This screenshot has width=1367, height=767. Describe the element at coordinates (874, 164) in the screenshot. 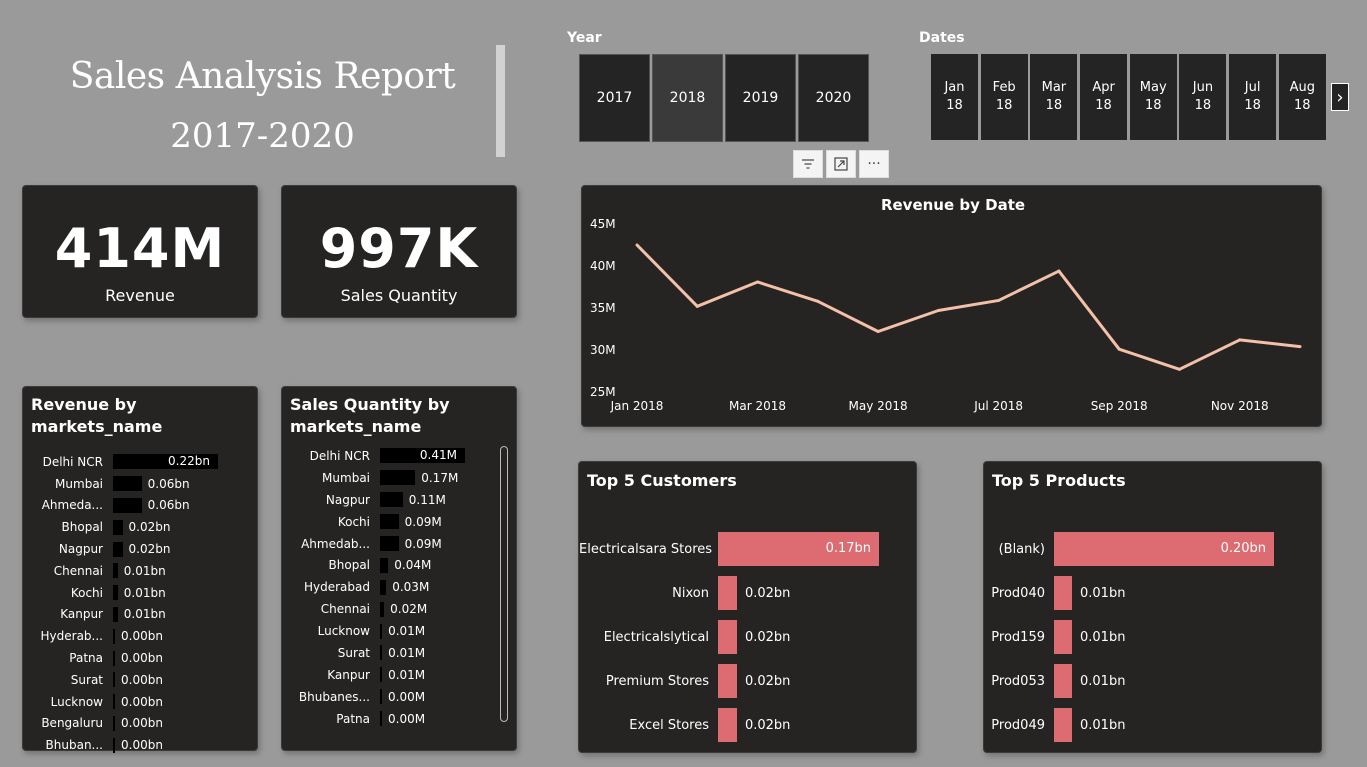

I see `more-options-icon: ···` at that location.